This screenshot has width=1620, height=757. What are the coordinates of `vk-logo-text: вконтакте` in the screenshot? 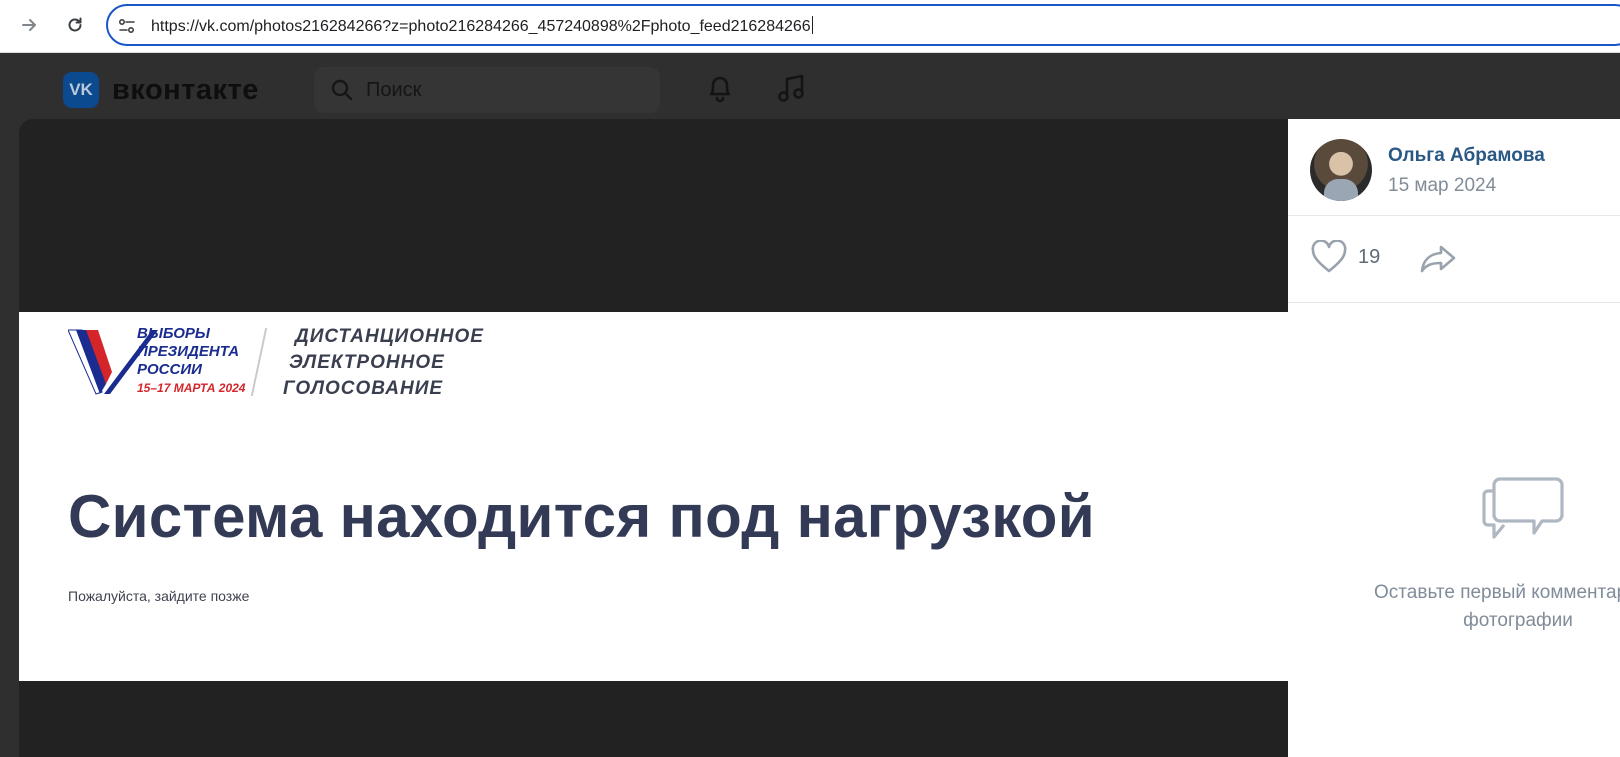 It's located at (185, 89).